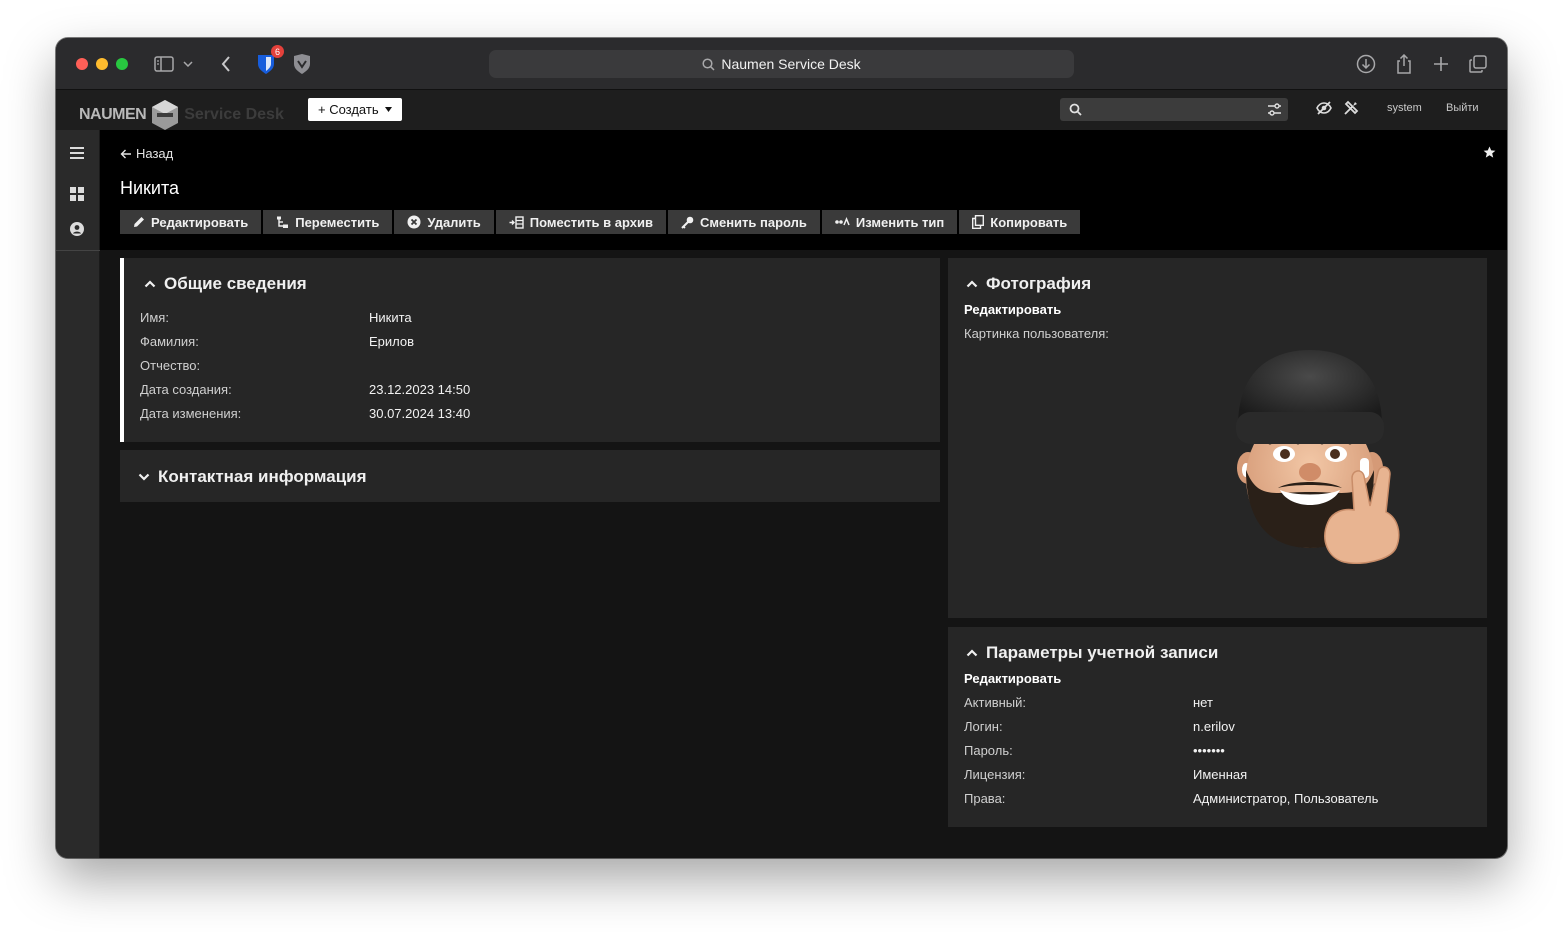 This screenshot has height=932, width=1563. What do you see at coordinates (1478, 64) in the screenshot?
I see `tab-overview-icon` at bounding box center [1478, 64].